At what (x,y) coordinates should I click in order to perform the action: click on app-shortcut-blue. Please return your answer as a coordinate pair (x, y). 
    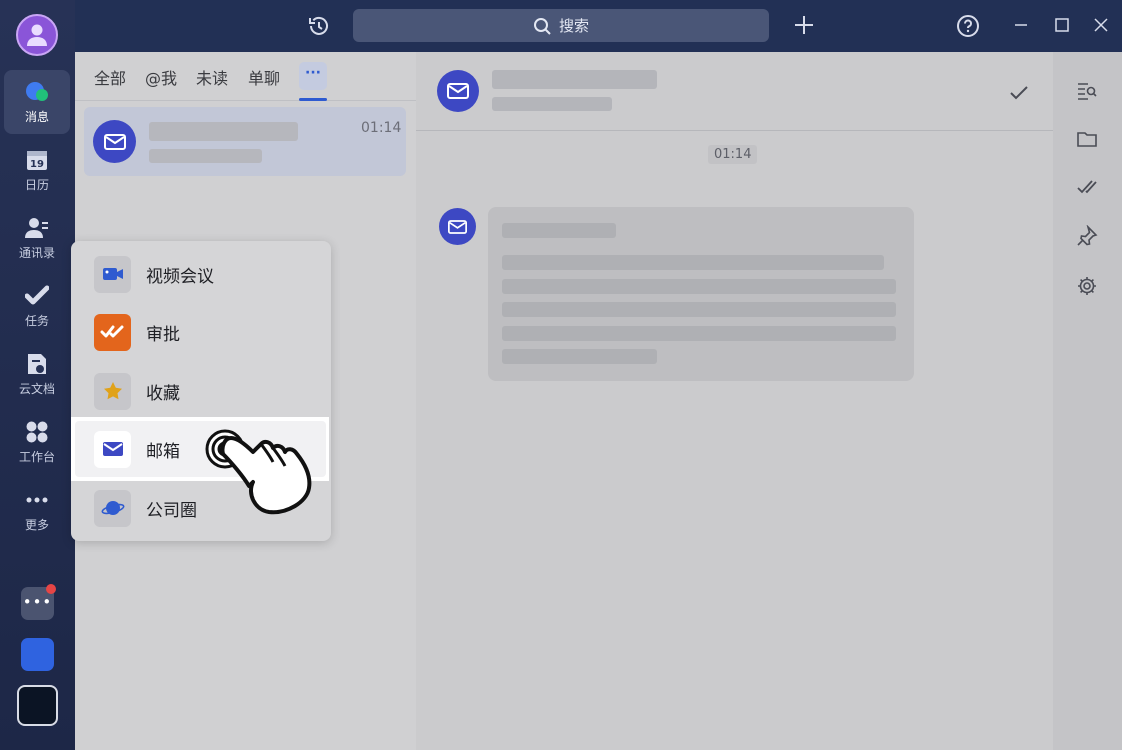
    Looking at the image, I should click on (37, 654).